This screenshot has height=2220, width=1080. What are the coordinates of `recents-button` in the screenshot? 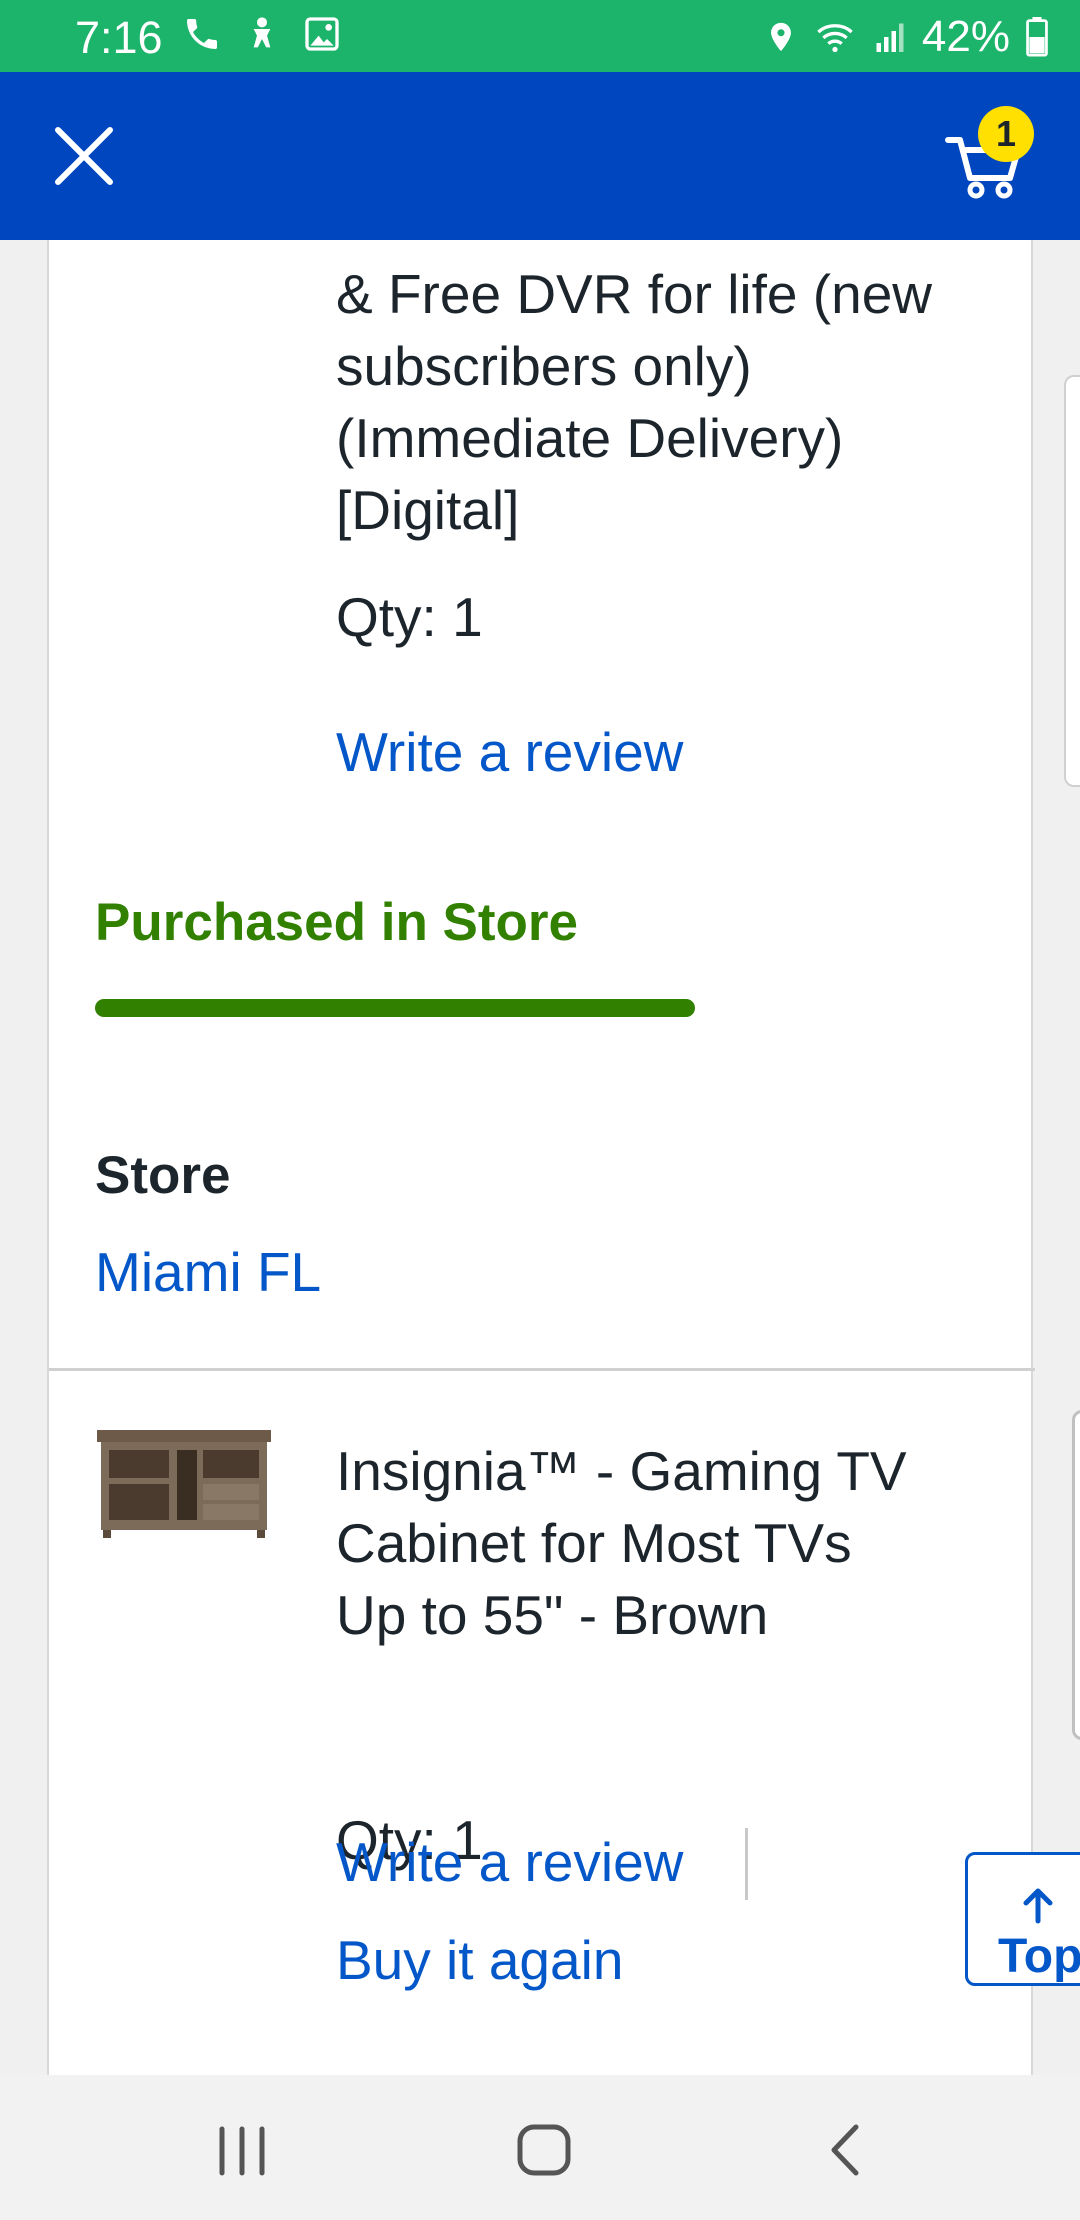 It's located at (242, 2150).